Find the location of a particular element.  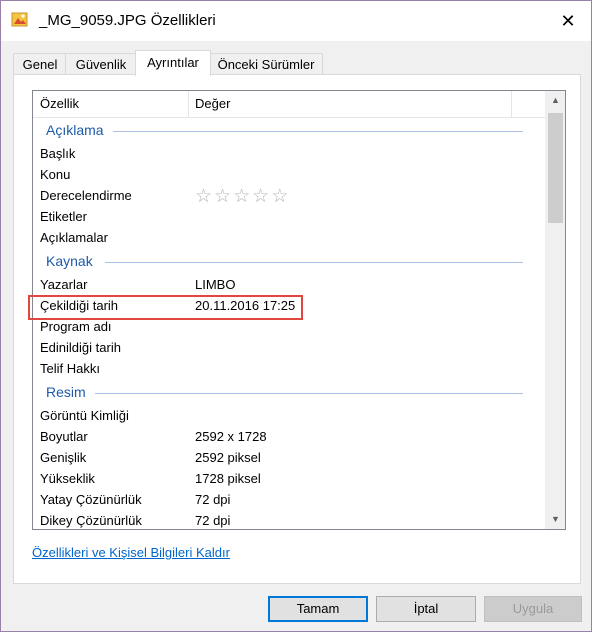

property-name: Genişlik is located at coordinates (63, 457).